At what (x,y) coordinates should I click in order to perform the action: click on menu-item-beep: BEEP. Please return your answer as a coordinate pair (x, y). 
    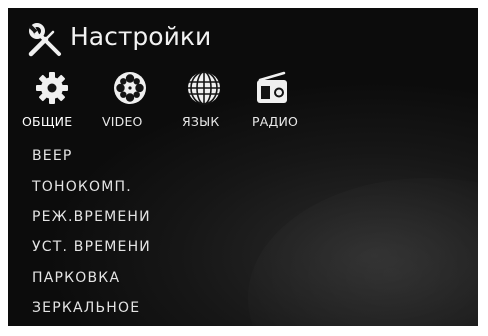
    Looking at the image, I should click on (52, 159).